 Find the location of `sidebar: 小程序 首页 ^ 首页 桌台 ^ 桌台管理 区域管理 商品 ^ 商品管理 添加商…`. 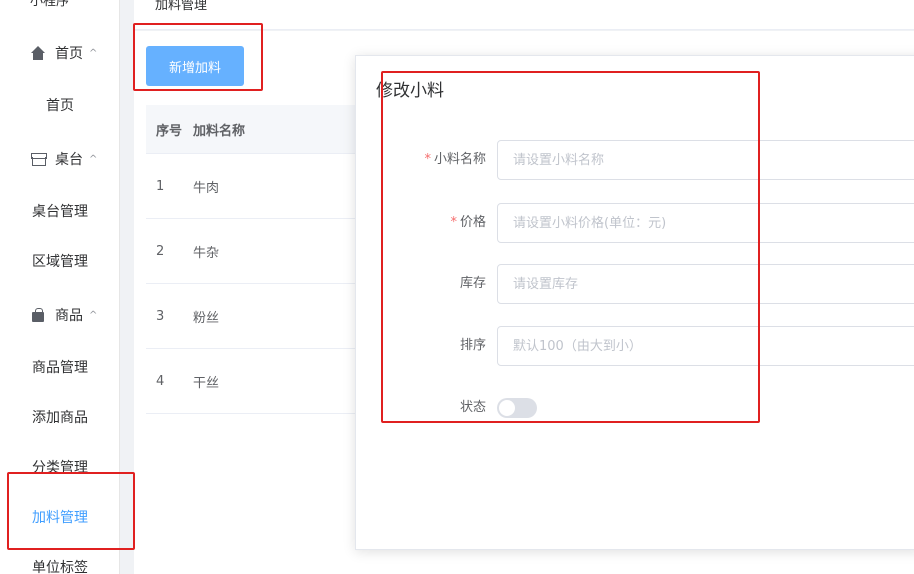

sidebar: 小程序 首页 ^ 首页 桌台 ^ 桌台管理 区域管理 商品 ^ 商品管理 添加商… is located at coordinates (60, 287).